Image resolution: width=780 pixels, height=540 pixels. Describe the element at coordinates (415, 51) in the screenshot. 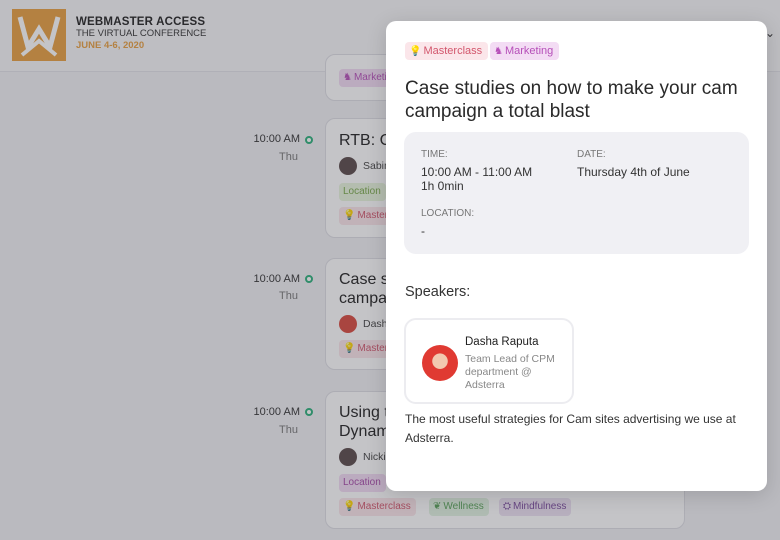

I see `lightbulb-icon: 💡` at that location.